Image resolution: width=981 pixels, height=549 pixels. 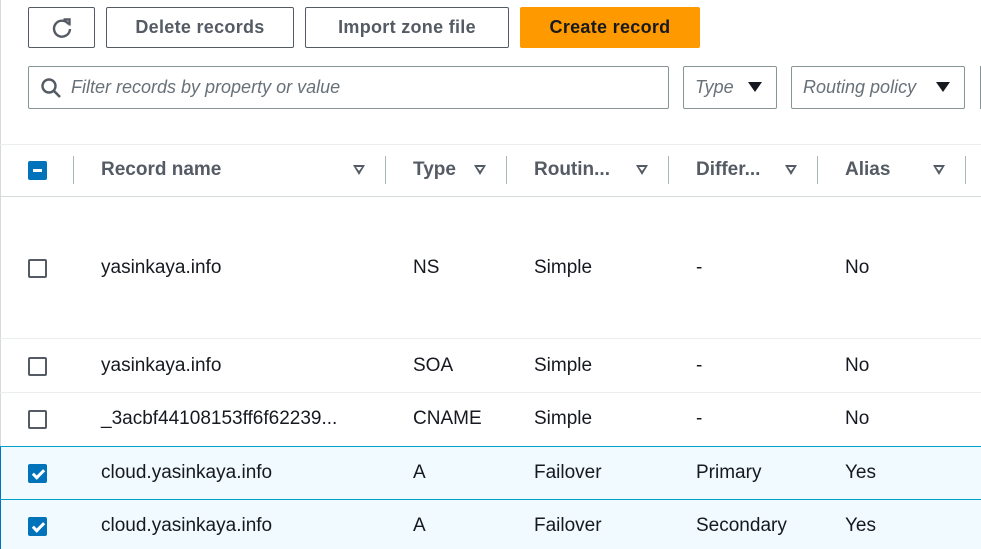 What do you see at coordinates (860, 87) in the screenshot?
I see `routing-policy-filter-label: Routing policy` at bounding box center [860, 87].